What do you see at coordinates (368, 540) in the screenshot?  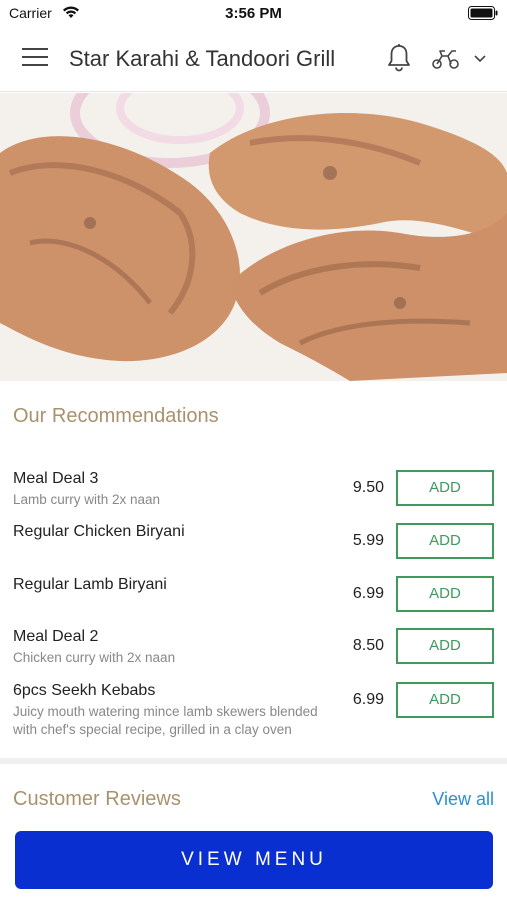 I see `item-price: 5.99` at bounding box center [368, 540].